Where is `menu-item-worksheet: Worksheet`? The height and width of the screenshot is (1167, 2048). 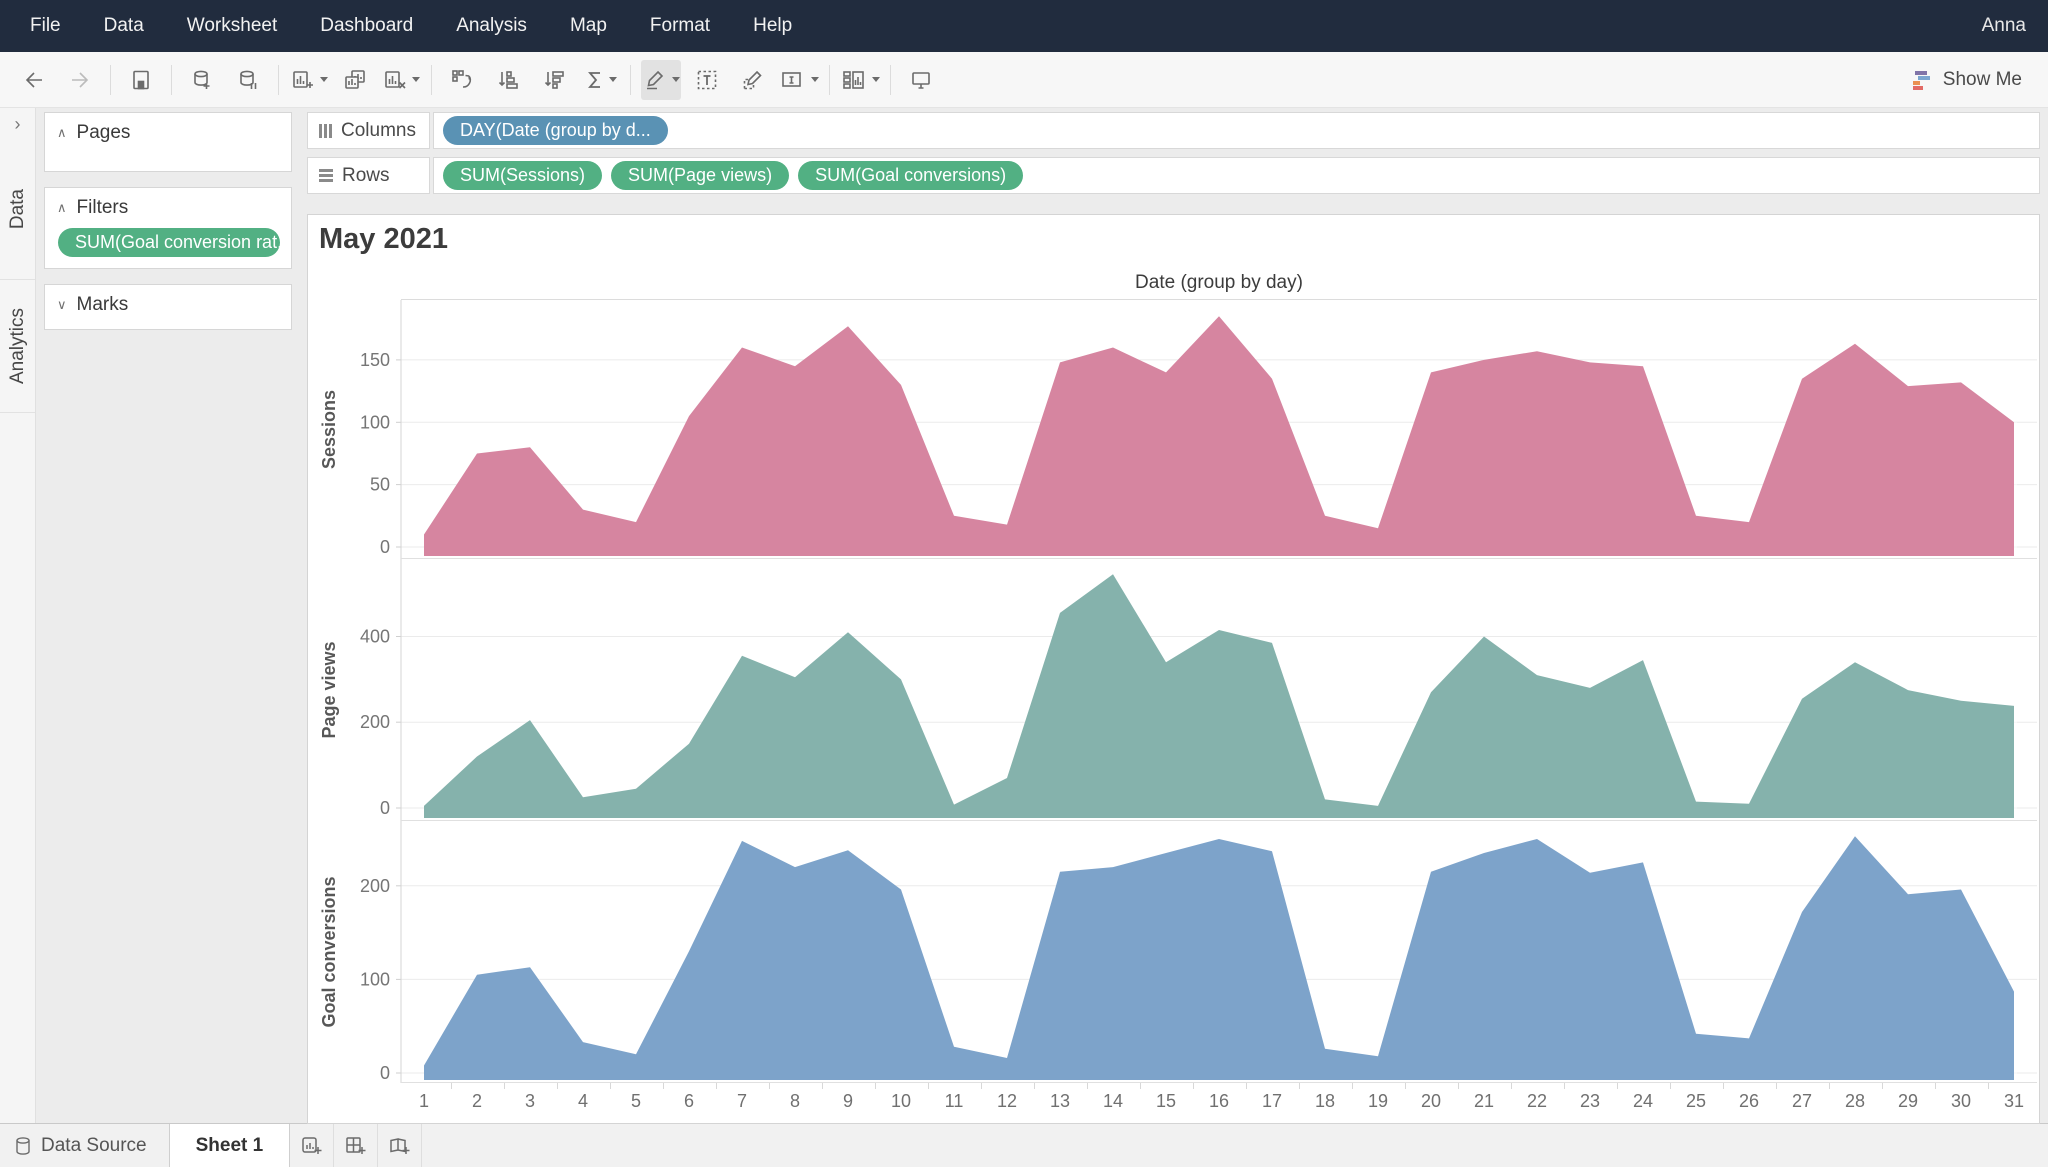
menu-item-worksheet: Worksheet is located at coordinates (232, 25).